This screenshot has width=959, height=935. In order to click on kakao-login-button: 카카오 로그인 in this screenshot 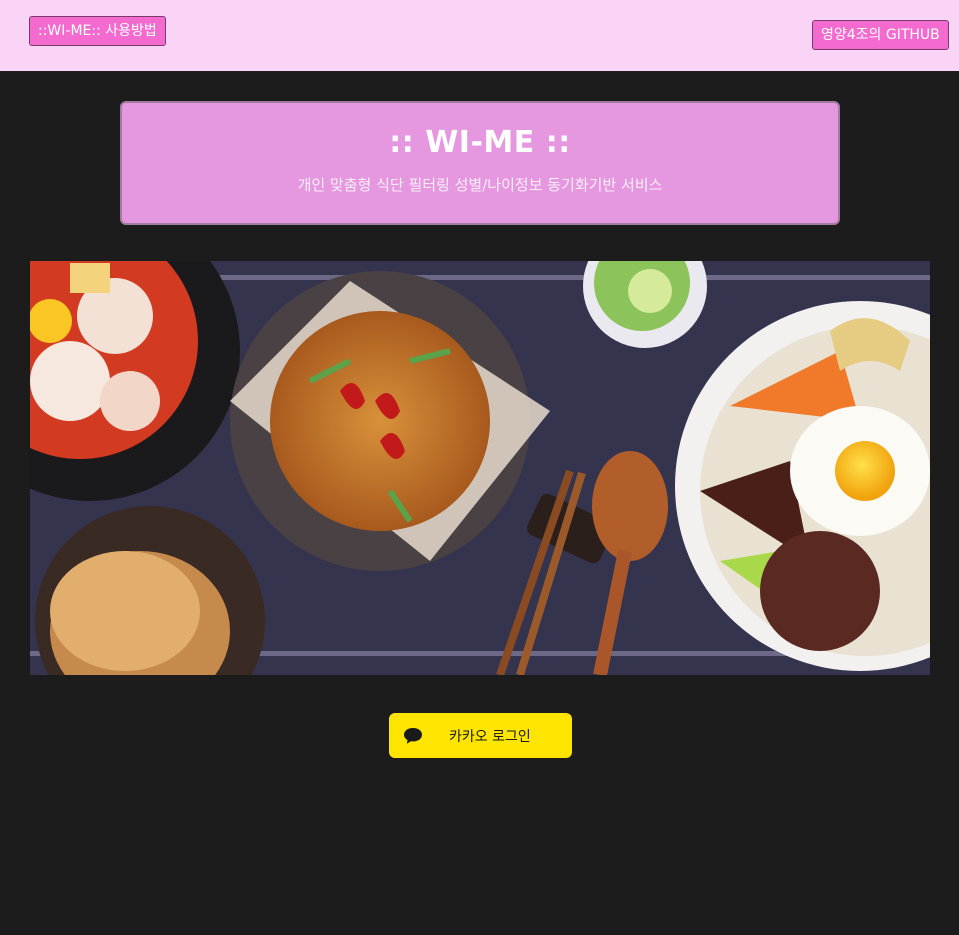, I will do `click(480, 735)`.